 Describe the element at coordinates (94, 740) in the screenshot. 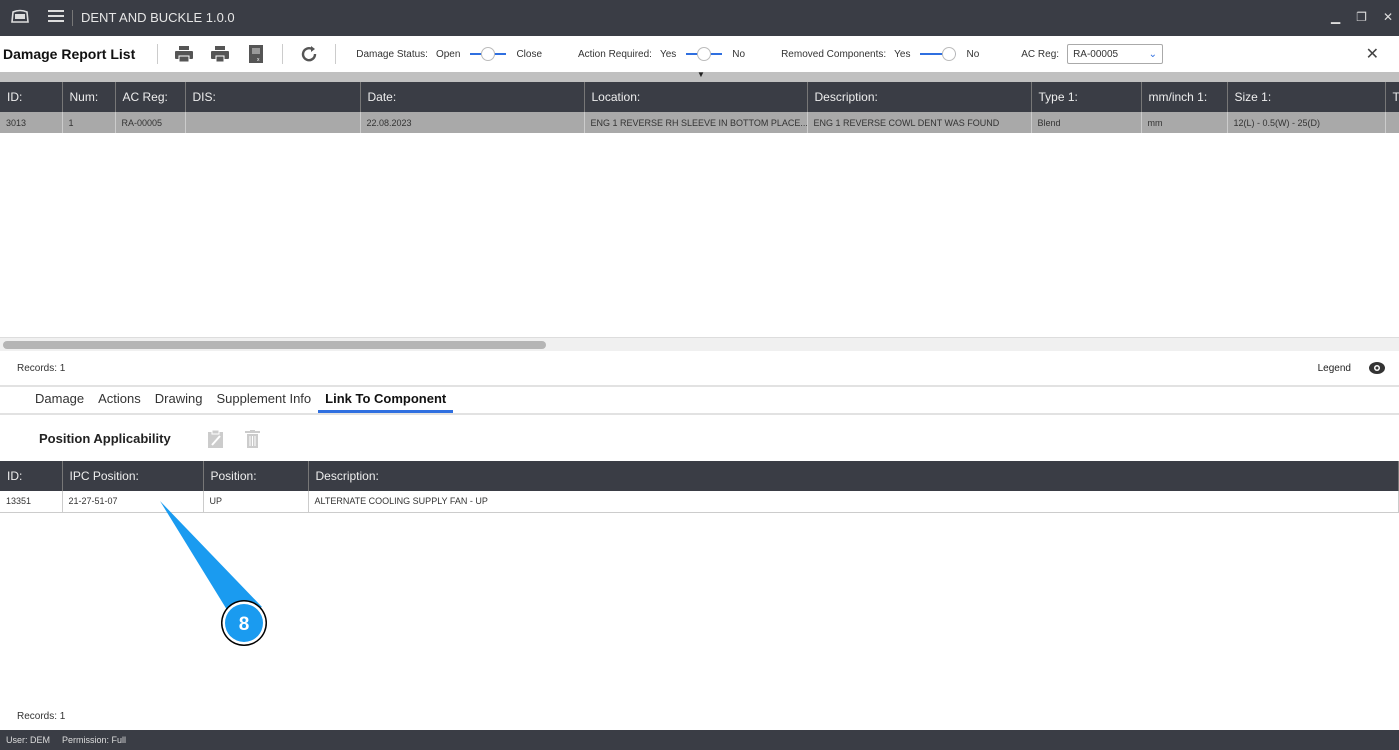

I see `status-permission: Permission: Full` at that location.